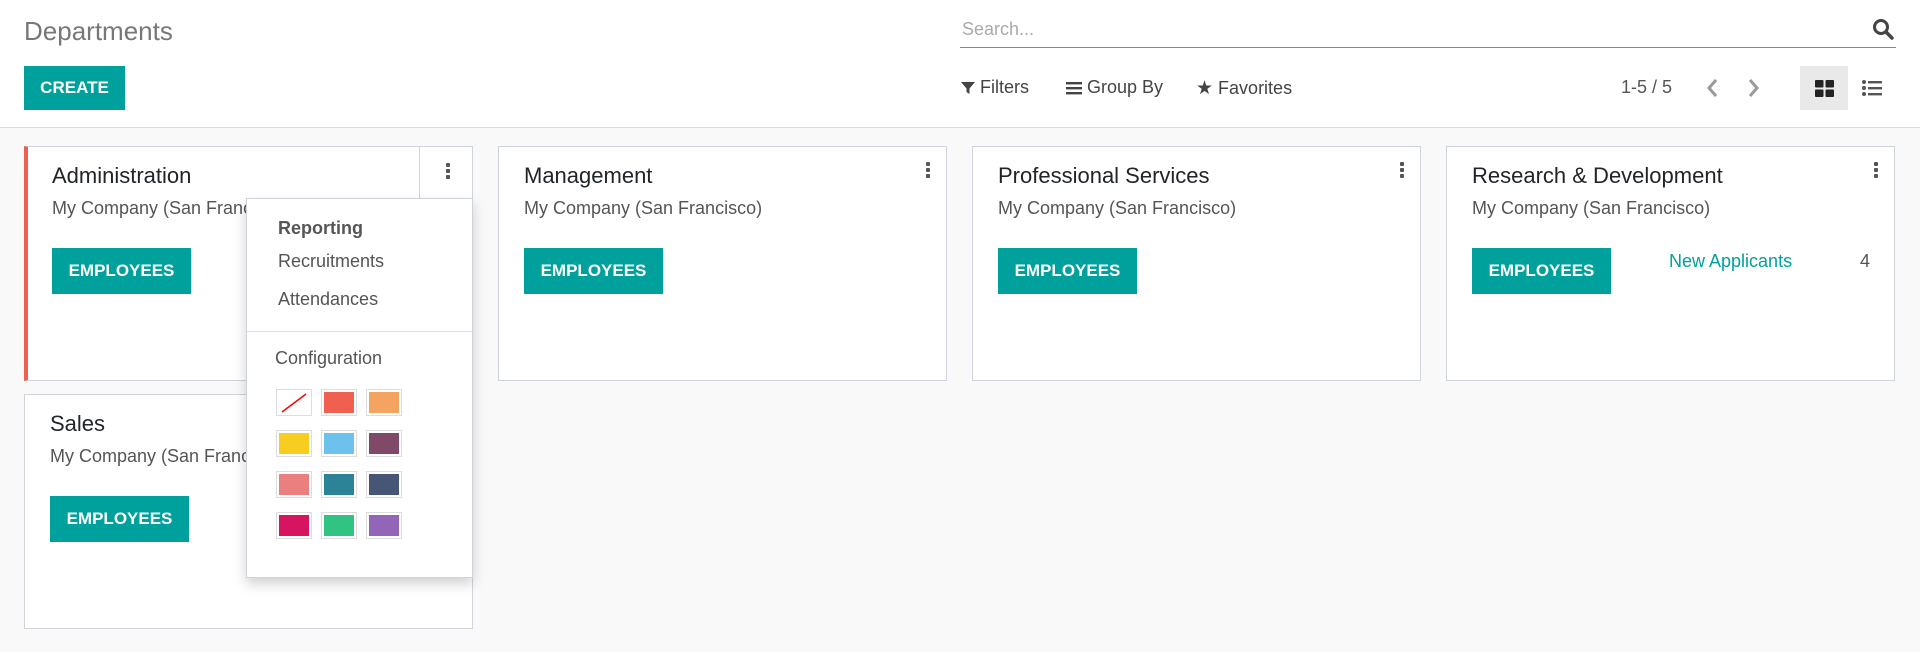  I want to click on department-name: Administration, so click(122, 175).